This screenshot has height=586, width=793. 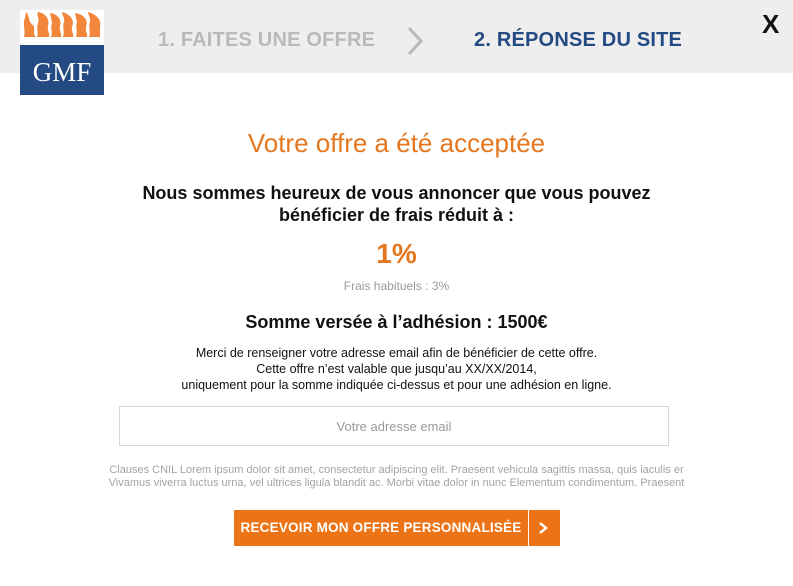 What do you see at coordinates (394, 426) in the screenshot?
I see `email-field` at bounding box center [394, 426].